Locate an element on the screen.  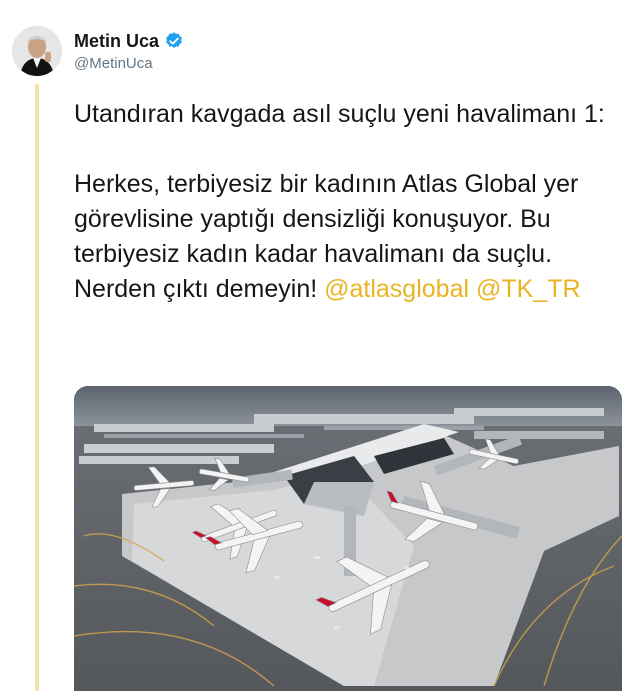
name-row: Metin Uca is located at coordinates (129, 41).